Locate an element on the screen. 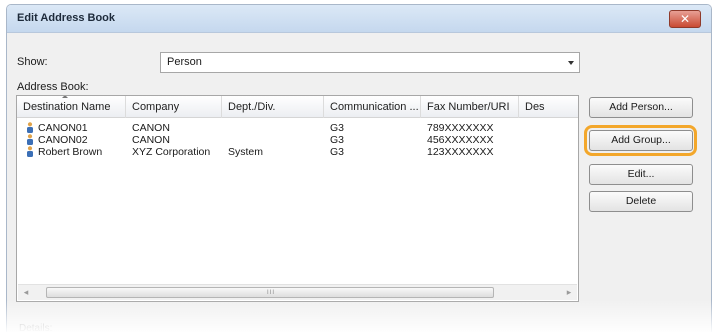  scrollbar-thumb: III is located at coordinates (270, 292).